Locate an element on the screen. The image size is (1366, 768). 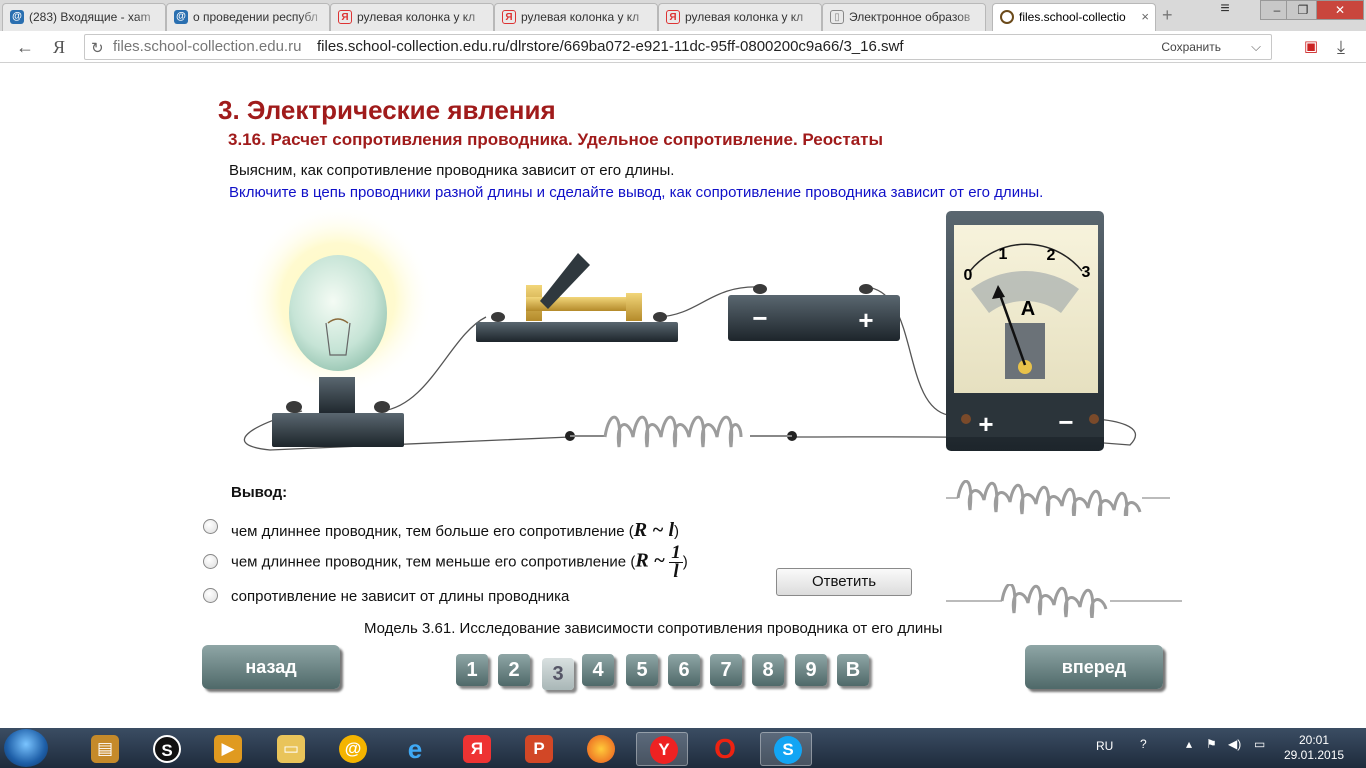
page-button-v: В is located at coordinates (853, 670).